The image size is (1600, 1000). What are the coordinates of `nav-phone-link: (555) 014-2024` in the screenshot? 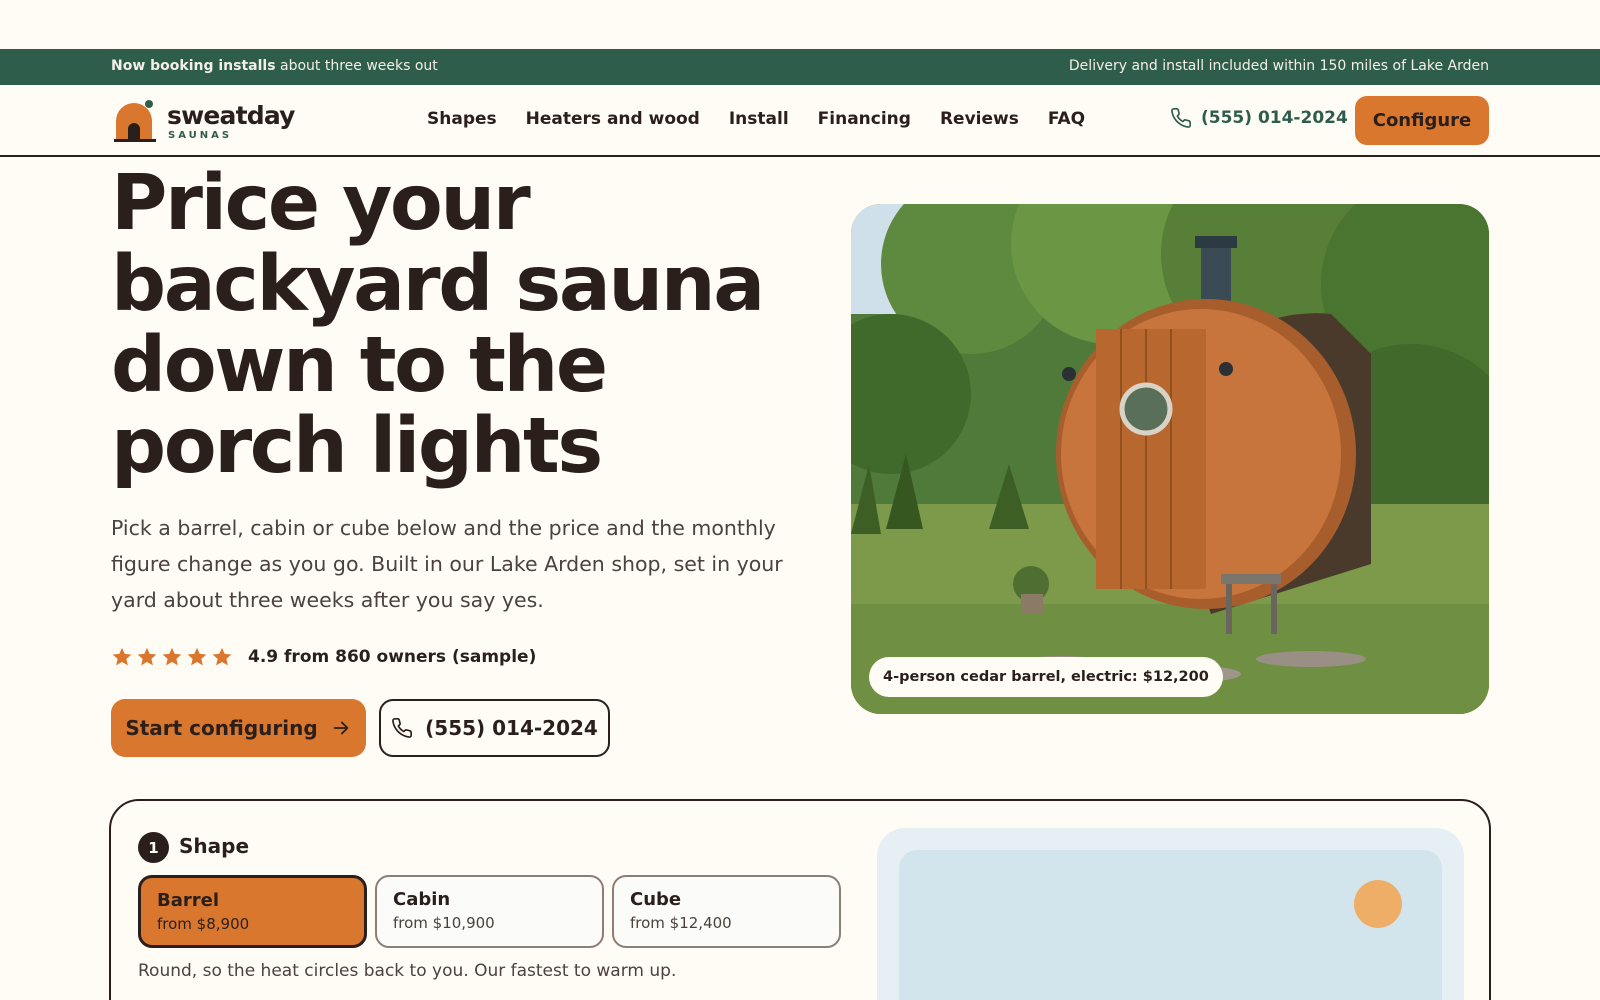 It's located at (1259, 118).